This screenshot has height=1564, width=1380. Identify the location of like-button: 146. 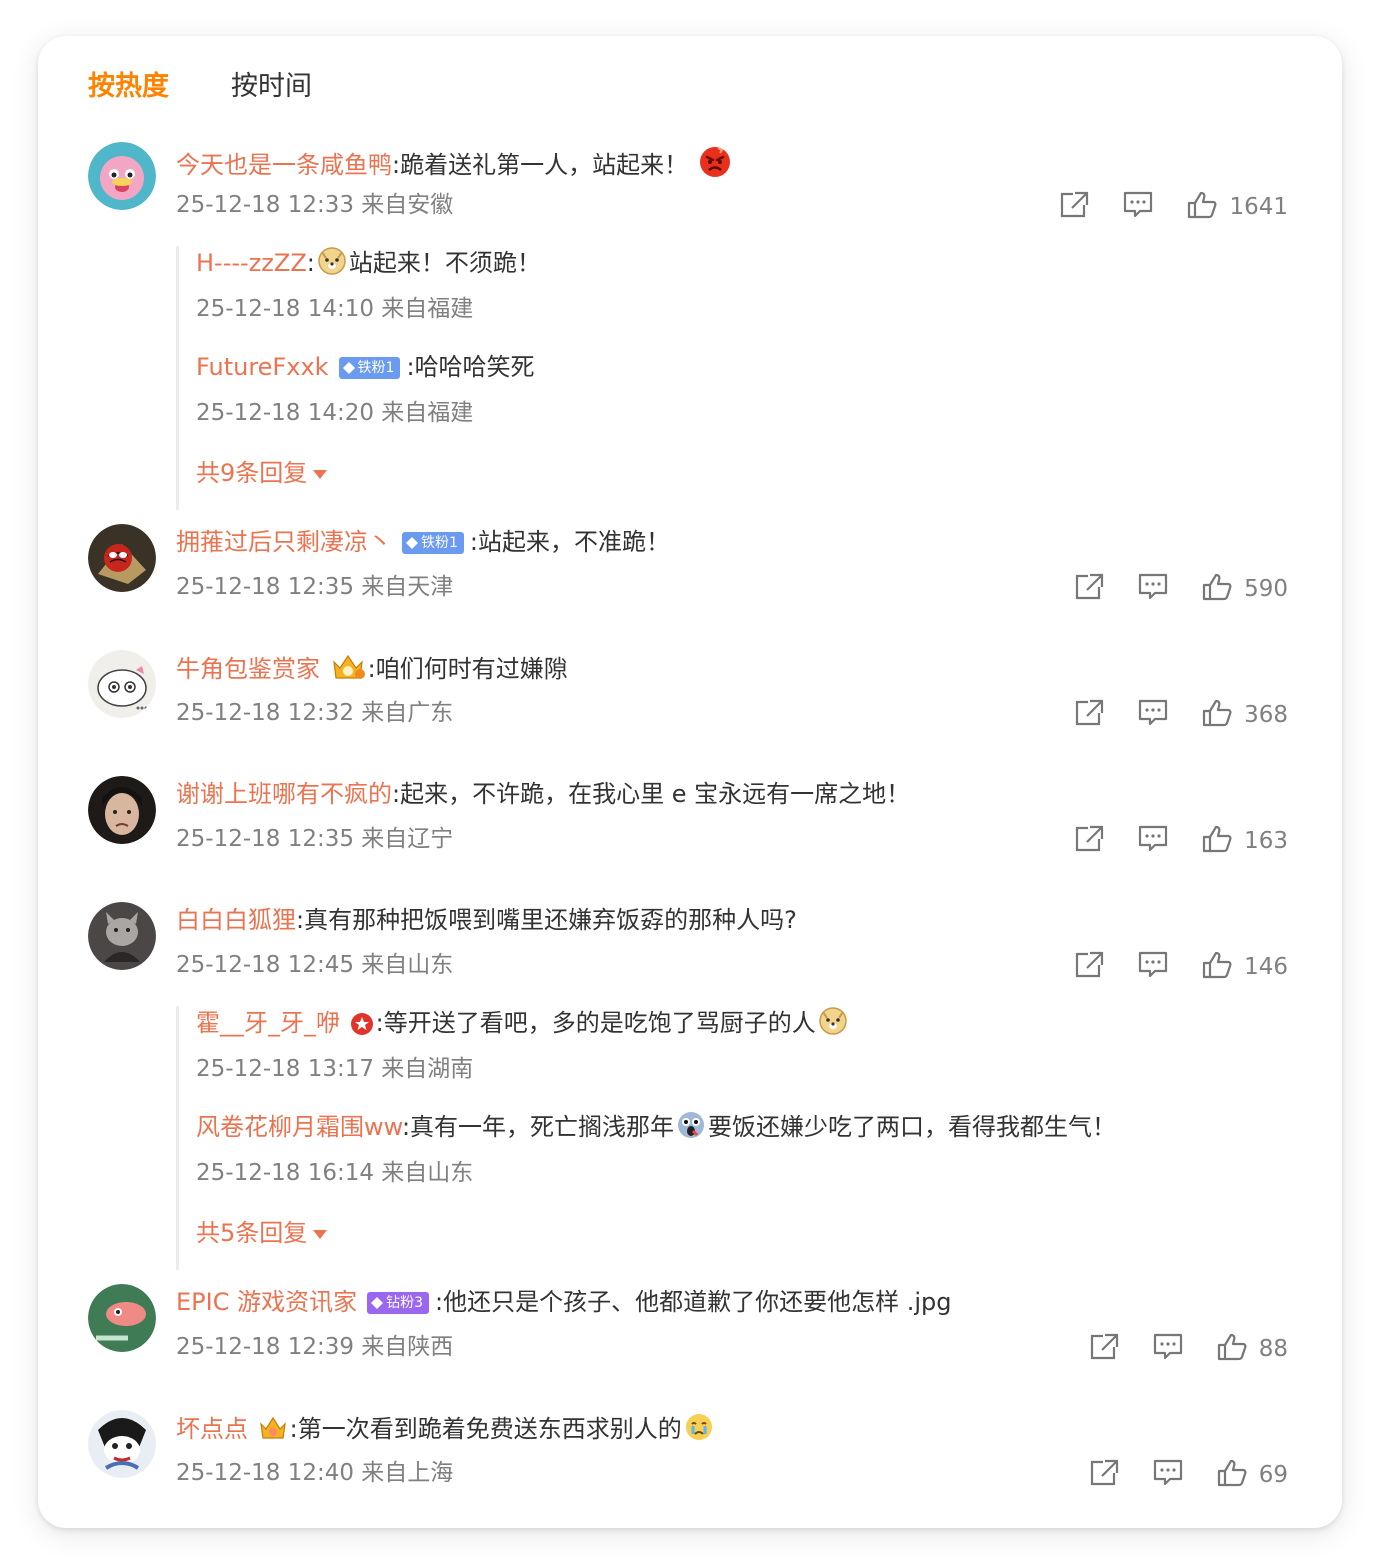
(1245, 967).